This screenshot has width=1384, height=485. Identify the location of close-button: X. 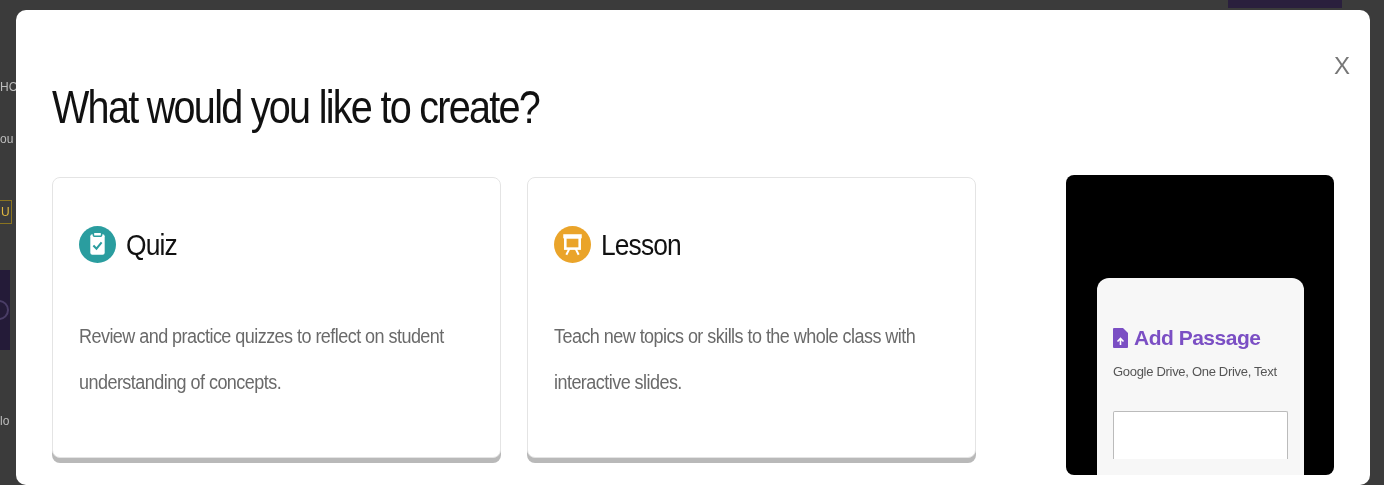
(1342, 66).